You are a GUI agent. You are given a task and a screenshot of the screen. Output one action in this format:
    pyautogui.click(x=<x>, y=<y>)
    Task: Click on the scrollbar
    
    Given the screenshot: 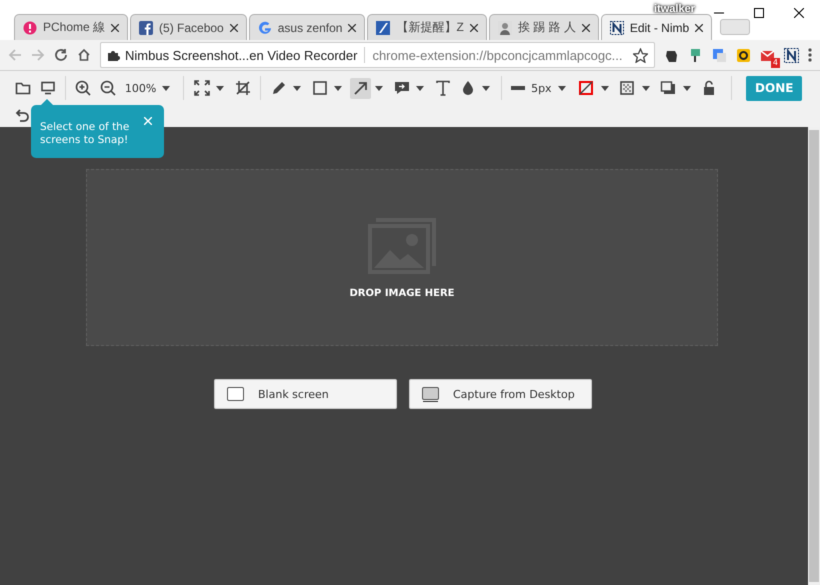 What is the action you would take?
    pyautogui.click(x=814, y=356)
    